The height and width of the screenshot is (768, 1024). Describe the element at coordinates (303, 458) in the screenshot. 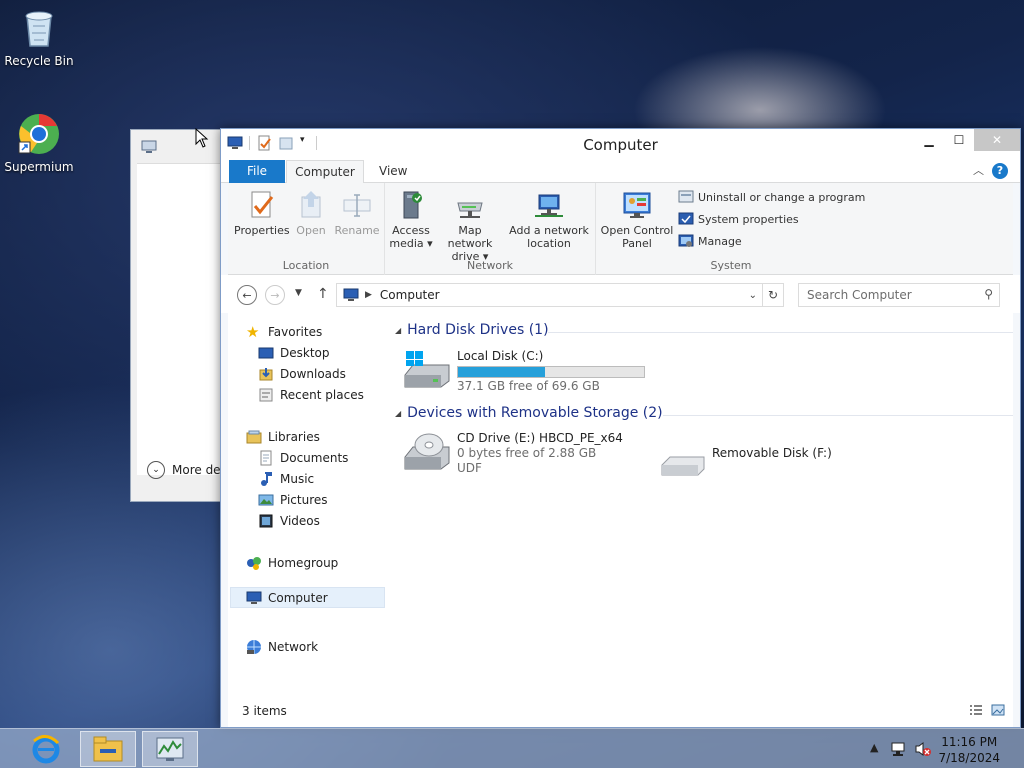

I see `nav-documents: Documents` at that location.